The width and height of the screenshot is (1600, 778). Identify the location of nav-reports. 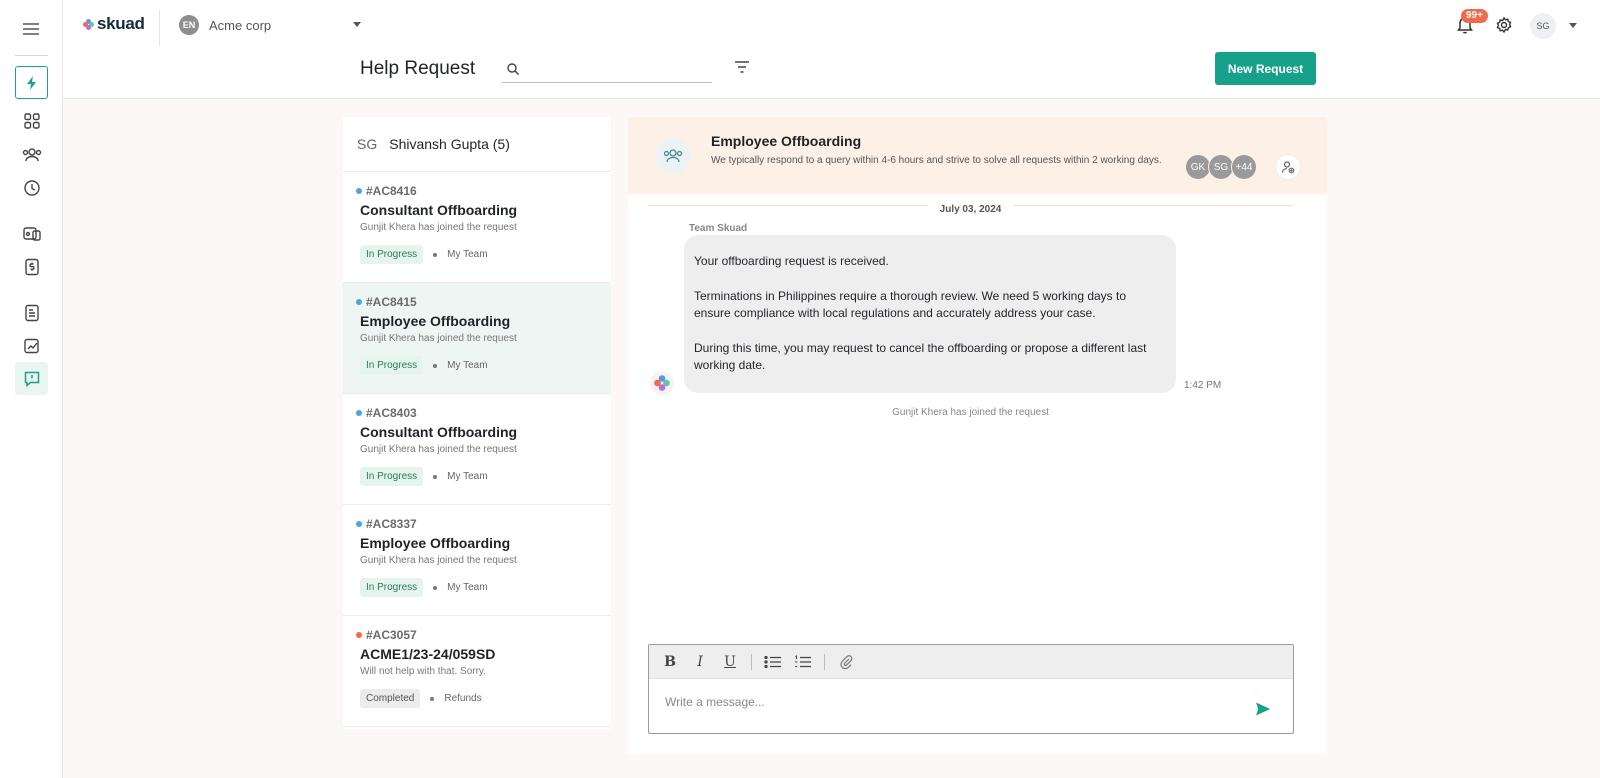
(31, 345).